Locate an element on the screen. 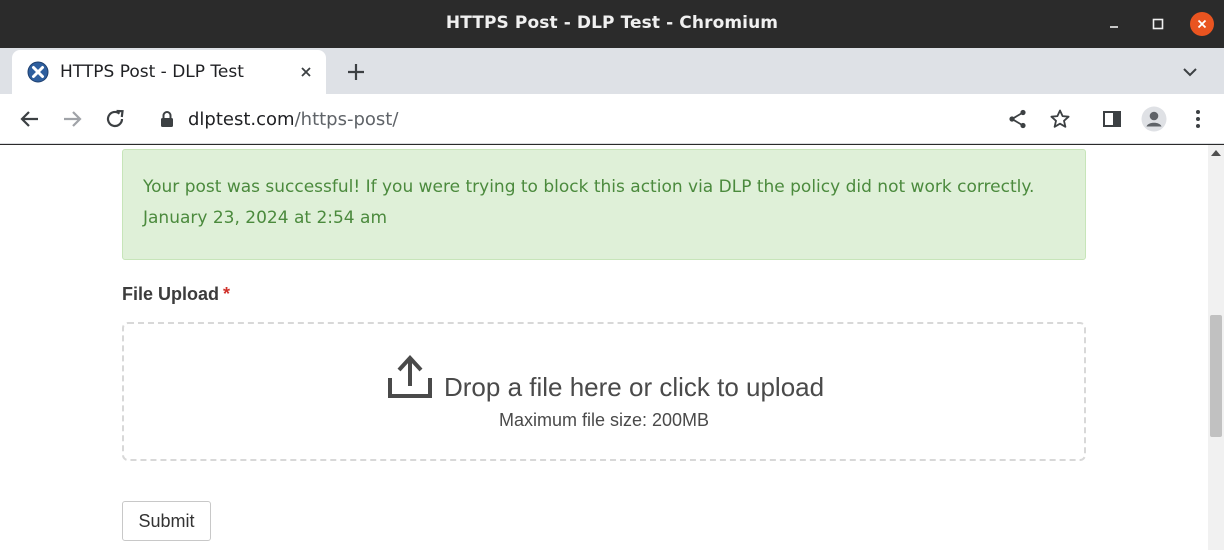 The width and height of the screenshot is (1224, 550). url-text: dlptest.com/https-post/ is located at coordinates (293, 119).